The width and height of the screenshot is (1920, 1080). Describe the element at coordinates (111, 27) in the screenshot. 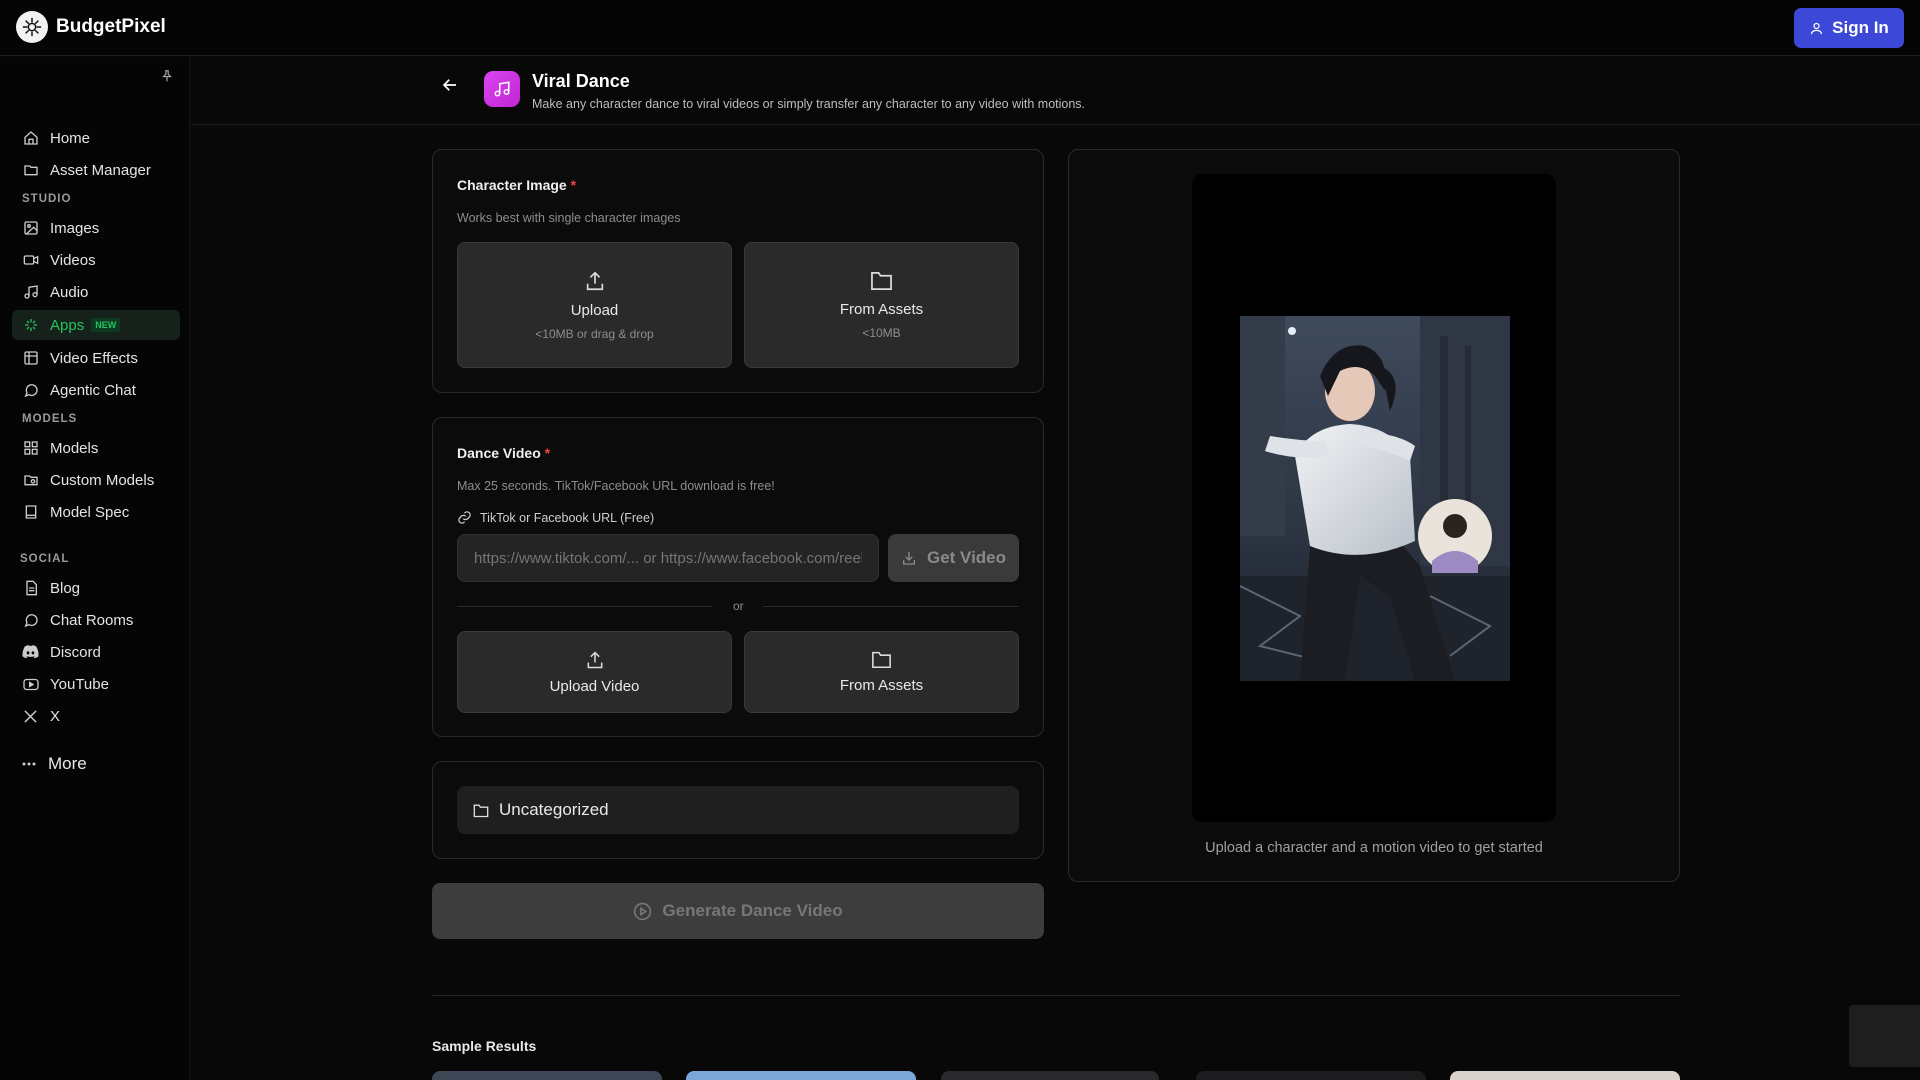

I see `brand-name: BudgetPixel` at that location.